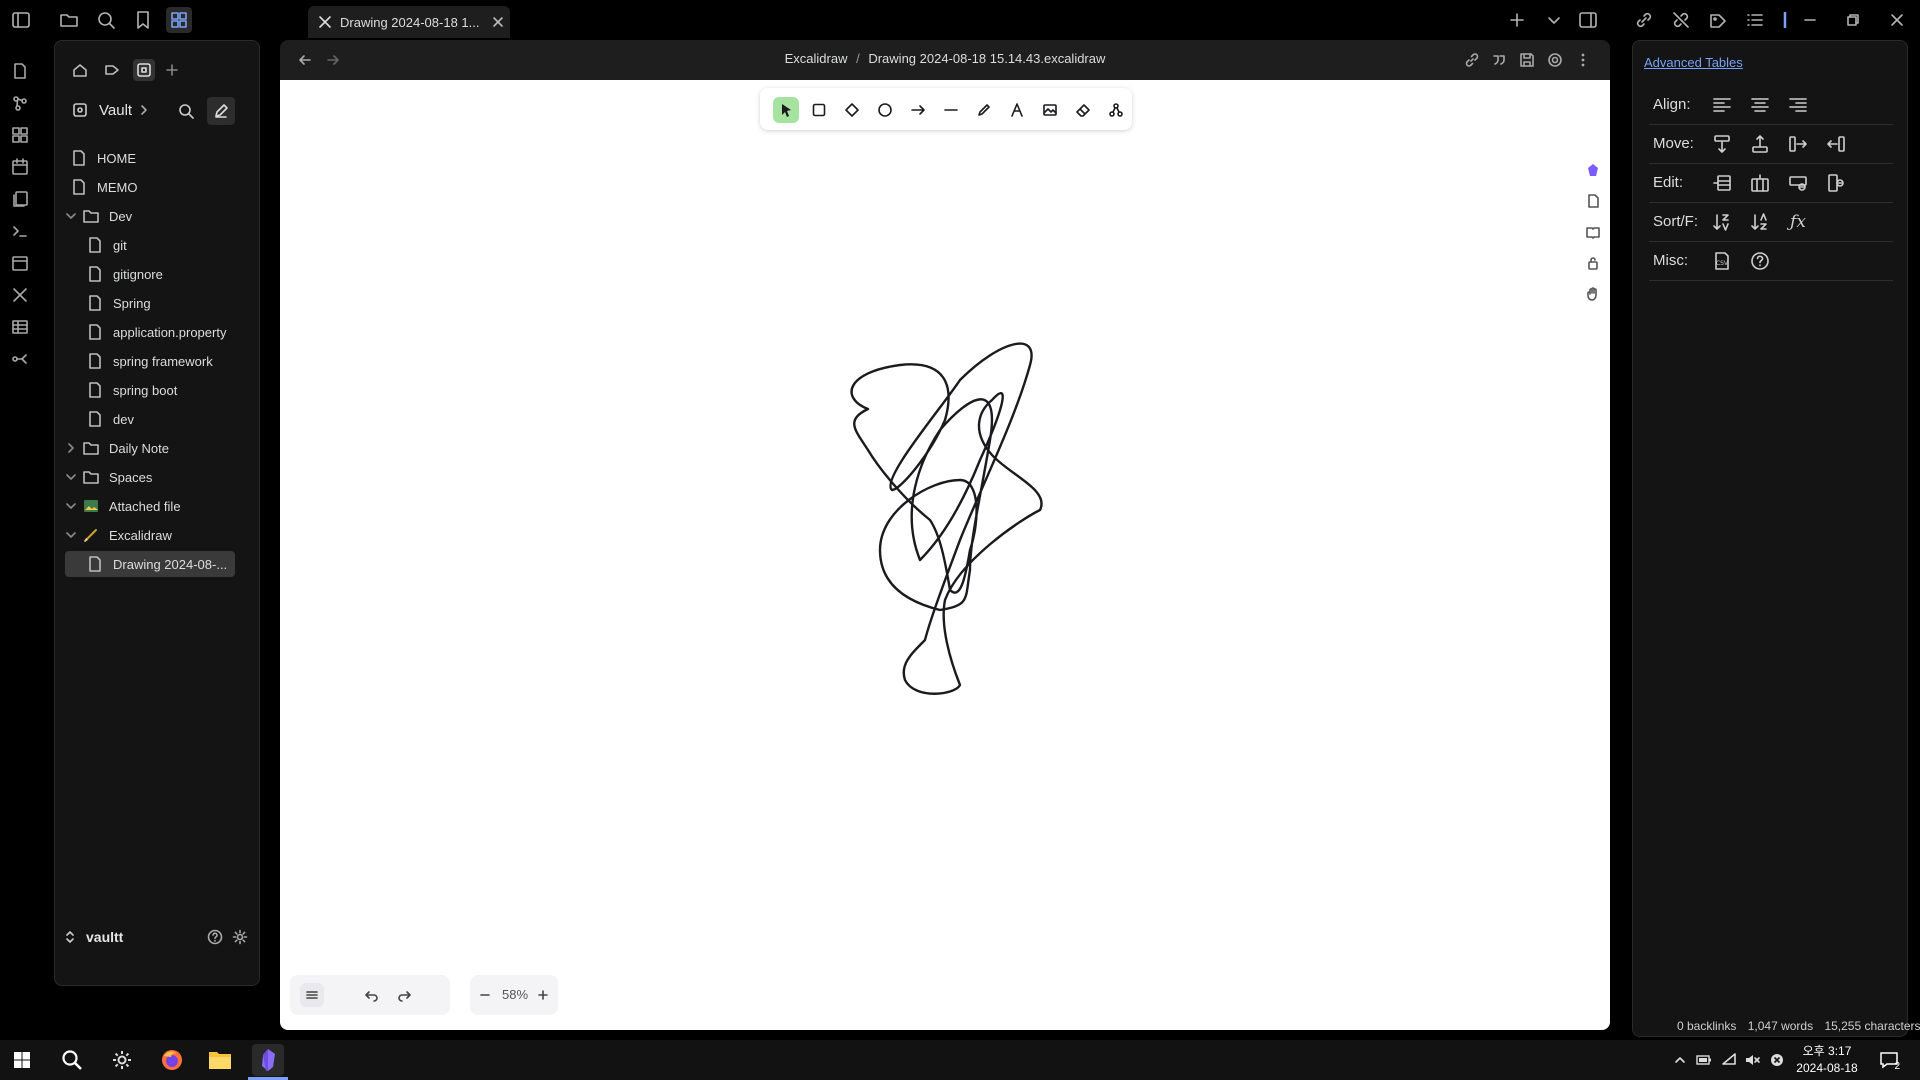  Describe the element at coordinates (1827, 1060) in the screenshot. I see `clock: 오후 3:17 2024-08-18` at that location.